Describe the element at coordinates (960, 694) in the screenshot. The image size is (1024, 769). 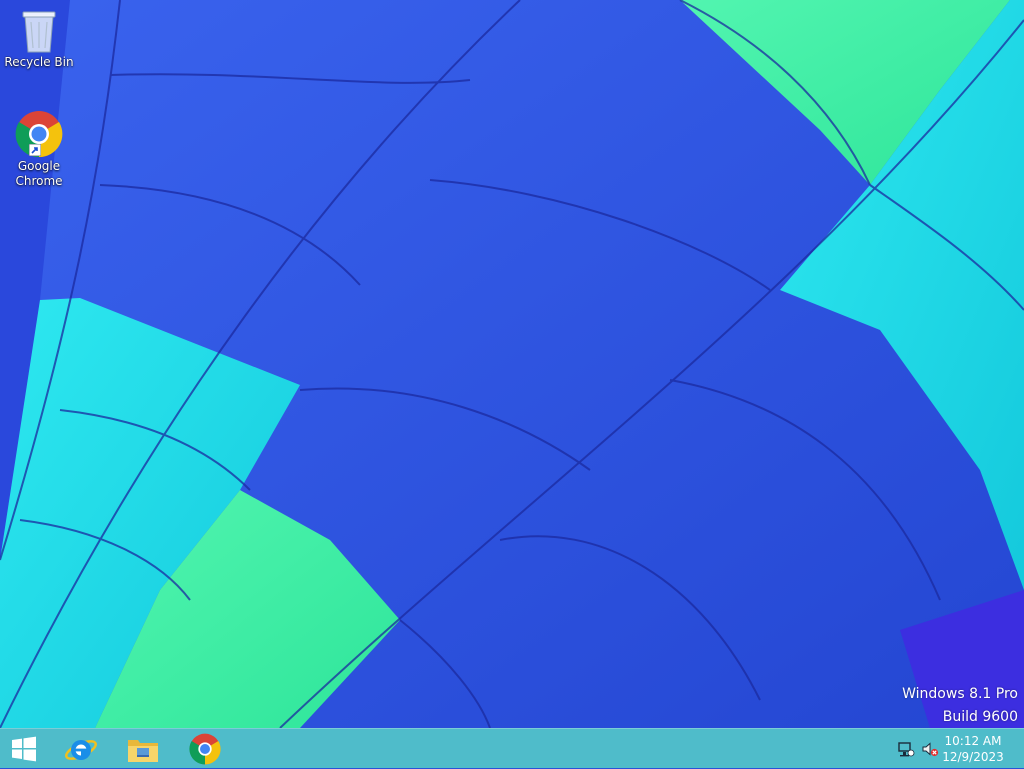
I see `watermark-edition: Windows 8.1 Pro` at that location.